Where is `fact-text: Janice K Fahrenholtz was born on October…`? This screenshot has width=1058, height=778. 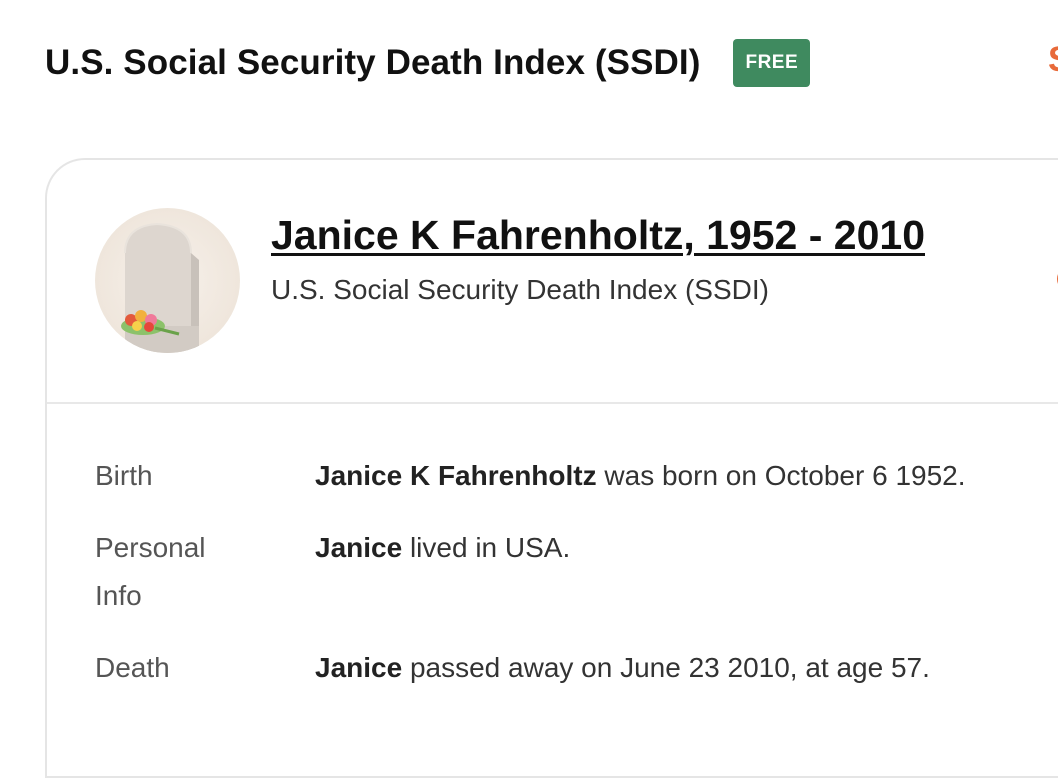 fact-text: Janice K Fahrenholtz was born on October… is located at coordinates (640, 476).